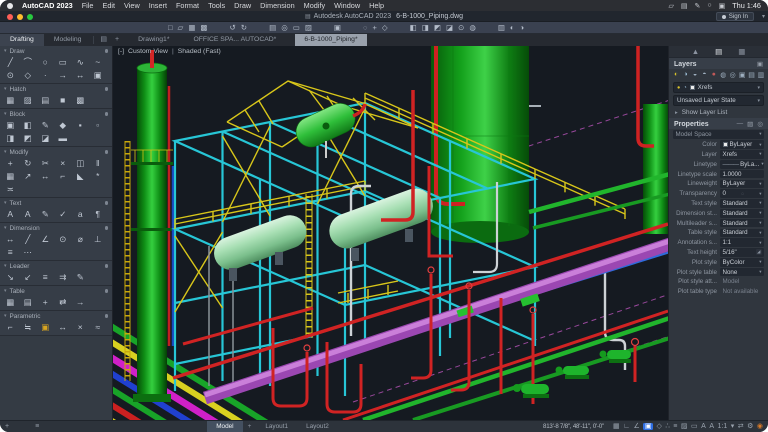  What do you see at coordinates (385, 28) in the screenshot?
I see `zoom-icon: ◇` at bounding box center [385, 28].